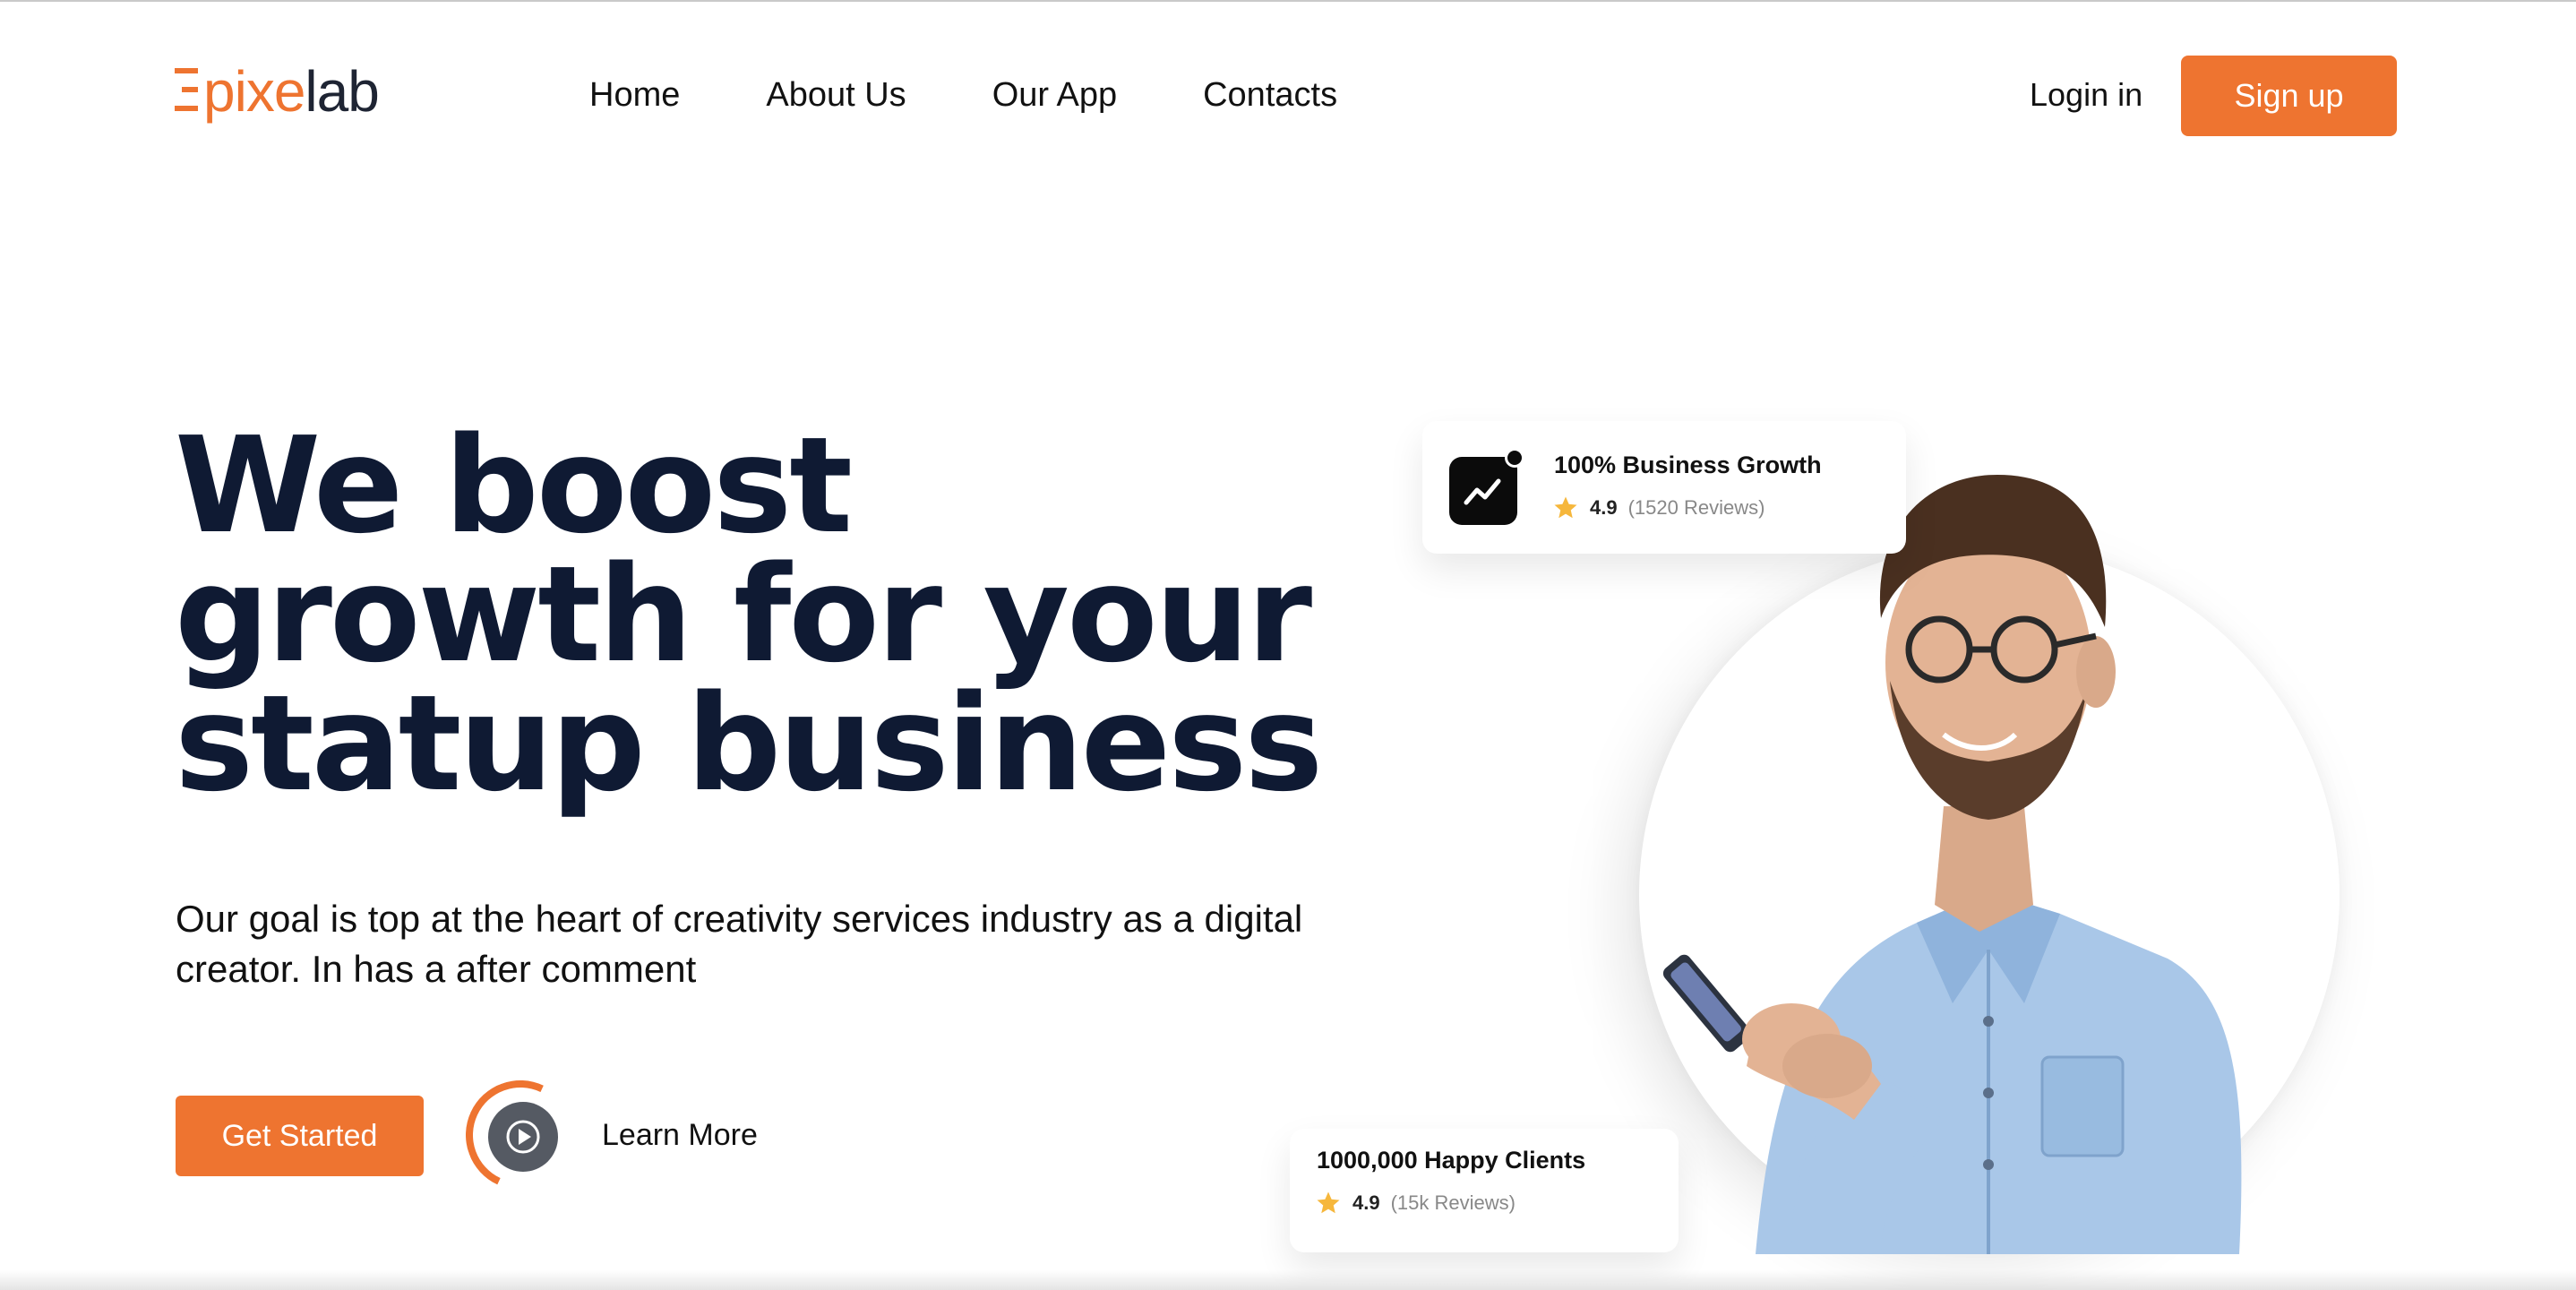  Describe the element at coordinates (1664, 487) in the screenshot. I see `growth-card: 100% Business Growth 4.9 (1520 Reviews)` at that location.